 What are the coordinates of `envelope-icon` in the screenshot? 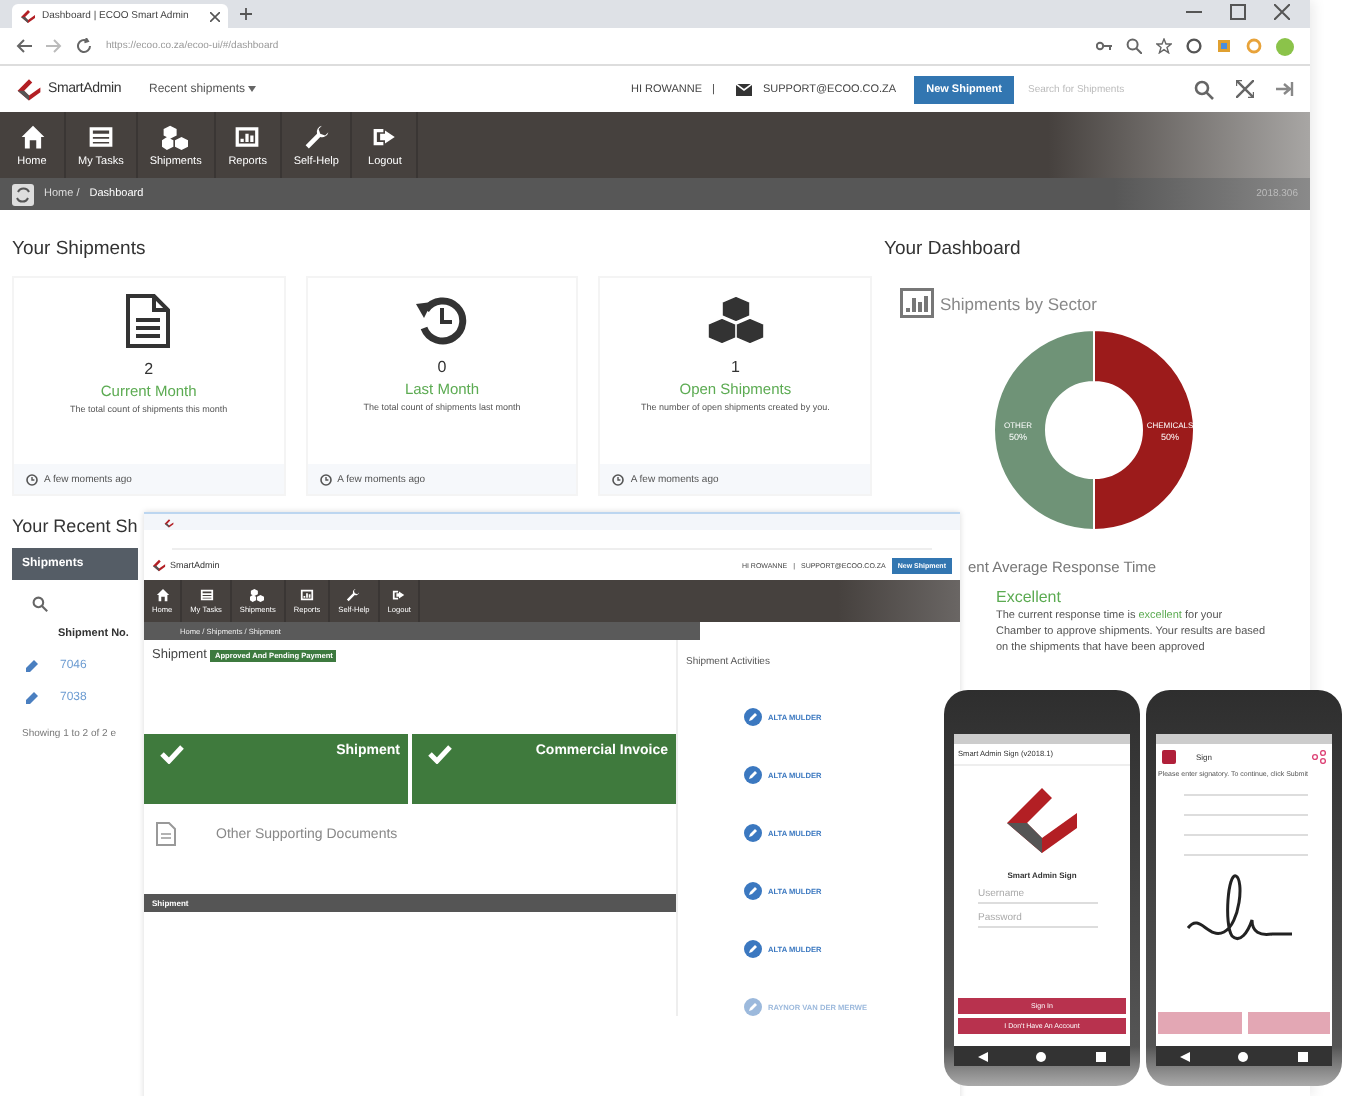 It's located at (744, 89).